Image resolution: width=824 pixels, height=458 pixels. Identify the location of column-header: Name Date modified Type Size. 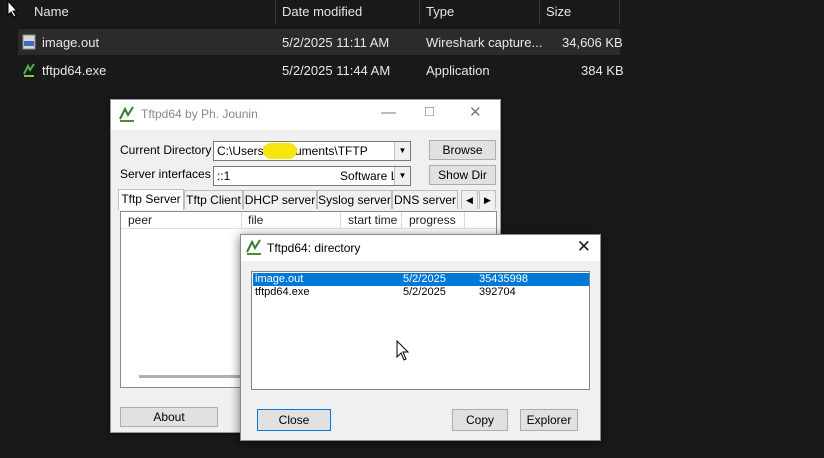
(310, 12).